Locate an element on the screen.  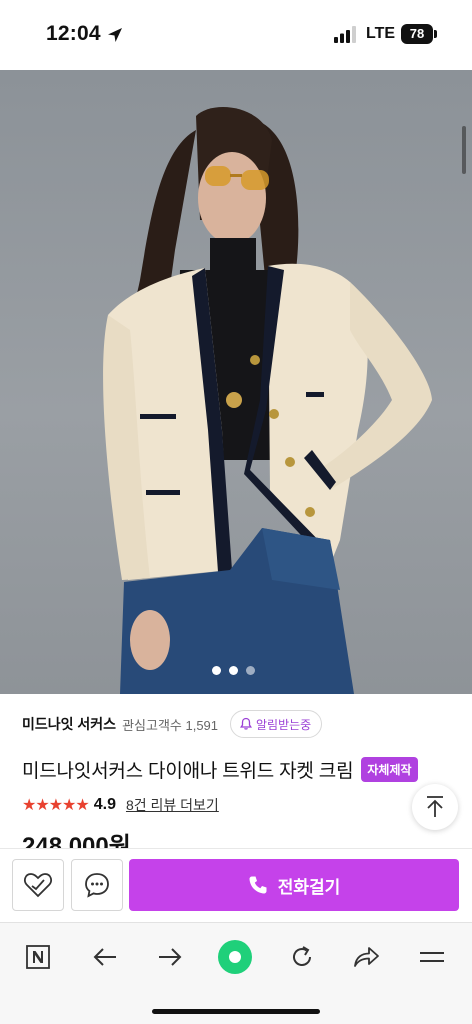
naver-n-icon is located at coordinates (38, 957).